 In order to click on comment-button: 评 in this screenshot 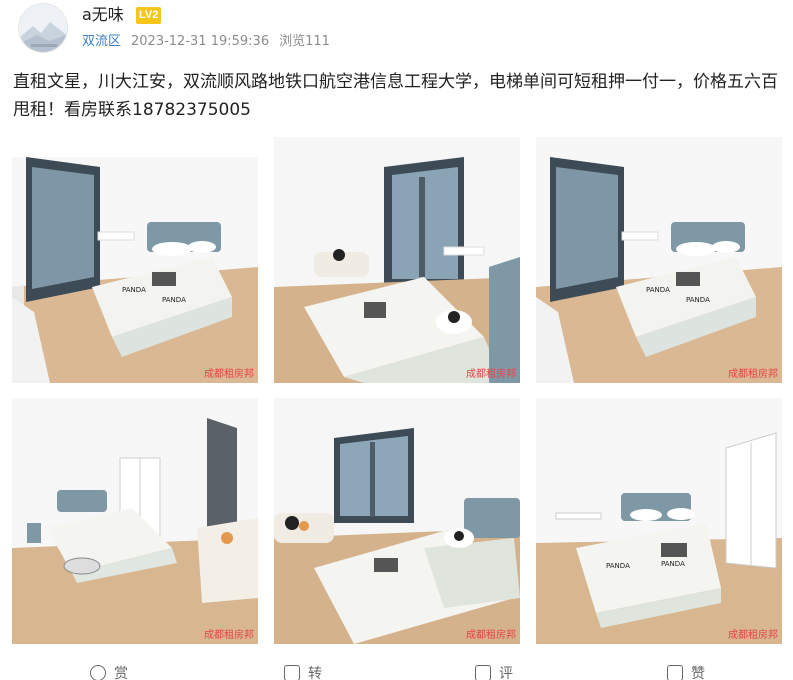, I will do `click(494, 672)`.